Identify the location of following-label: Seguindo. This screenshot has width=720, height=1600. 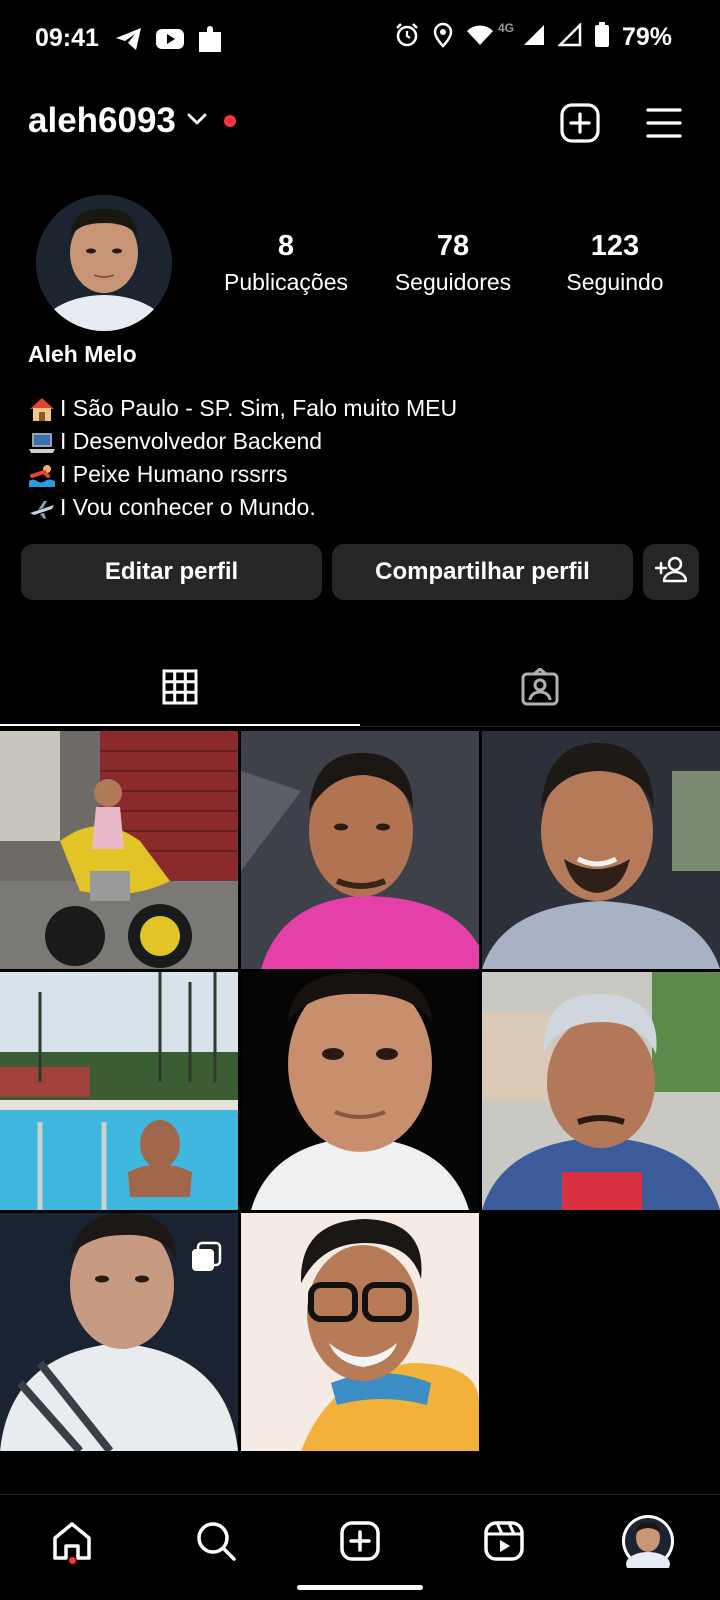
(615, 282).